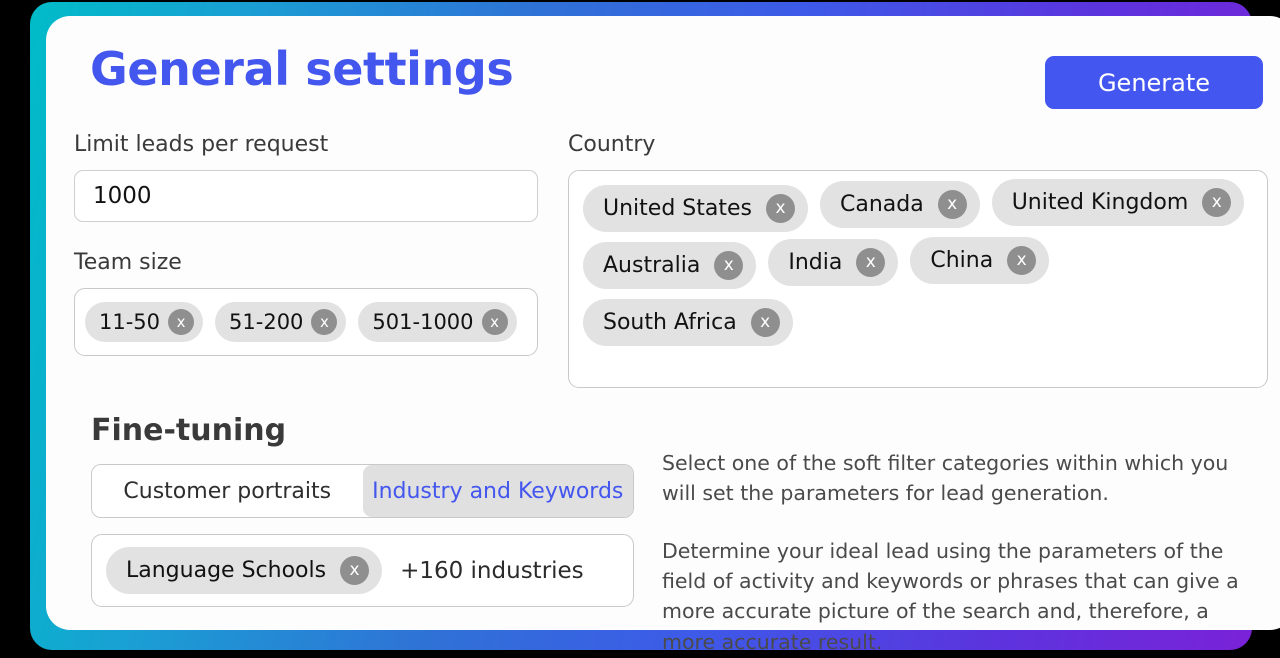  Describe the element at coordinates (266, 322) in the screenshot. I see `chip-label: 51-200` at that location.